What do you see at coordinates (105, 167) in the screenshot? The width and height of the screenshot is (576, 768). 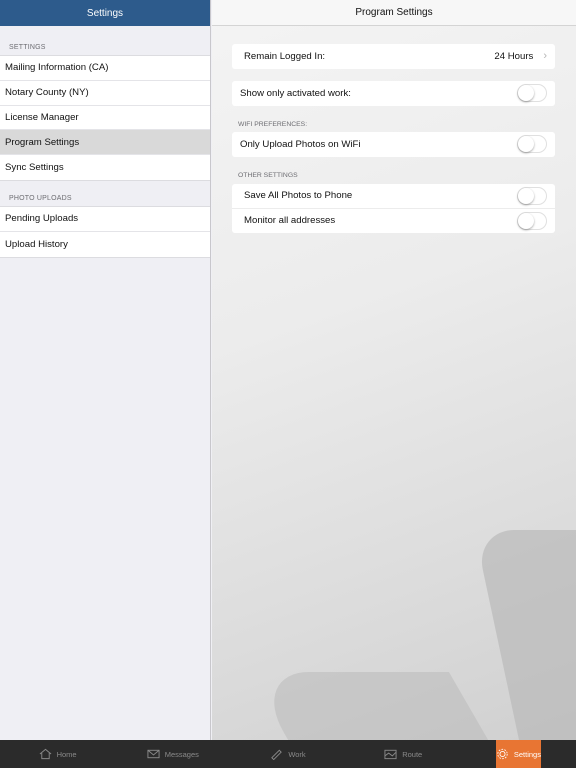 I see `sidebar-item-sync-settings: Sync Settings` at bounding box center [105, 167].